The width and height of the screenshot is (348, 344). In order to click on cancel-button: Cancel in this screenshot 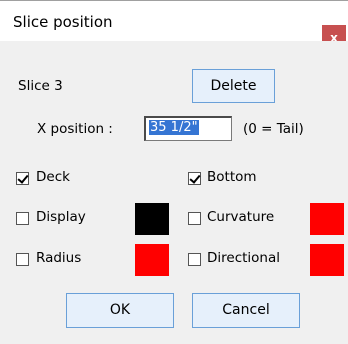, I will do `click(246, 310)`.